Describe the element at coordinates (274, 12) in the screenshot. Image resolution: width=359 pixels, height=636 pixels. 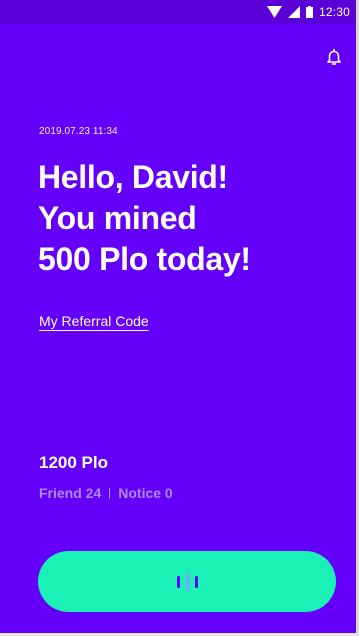
I see `wifi-icon` at that location.